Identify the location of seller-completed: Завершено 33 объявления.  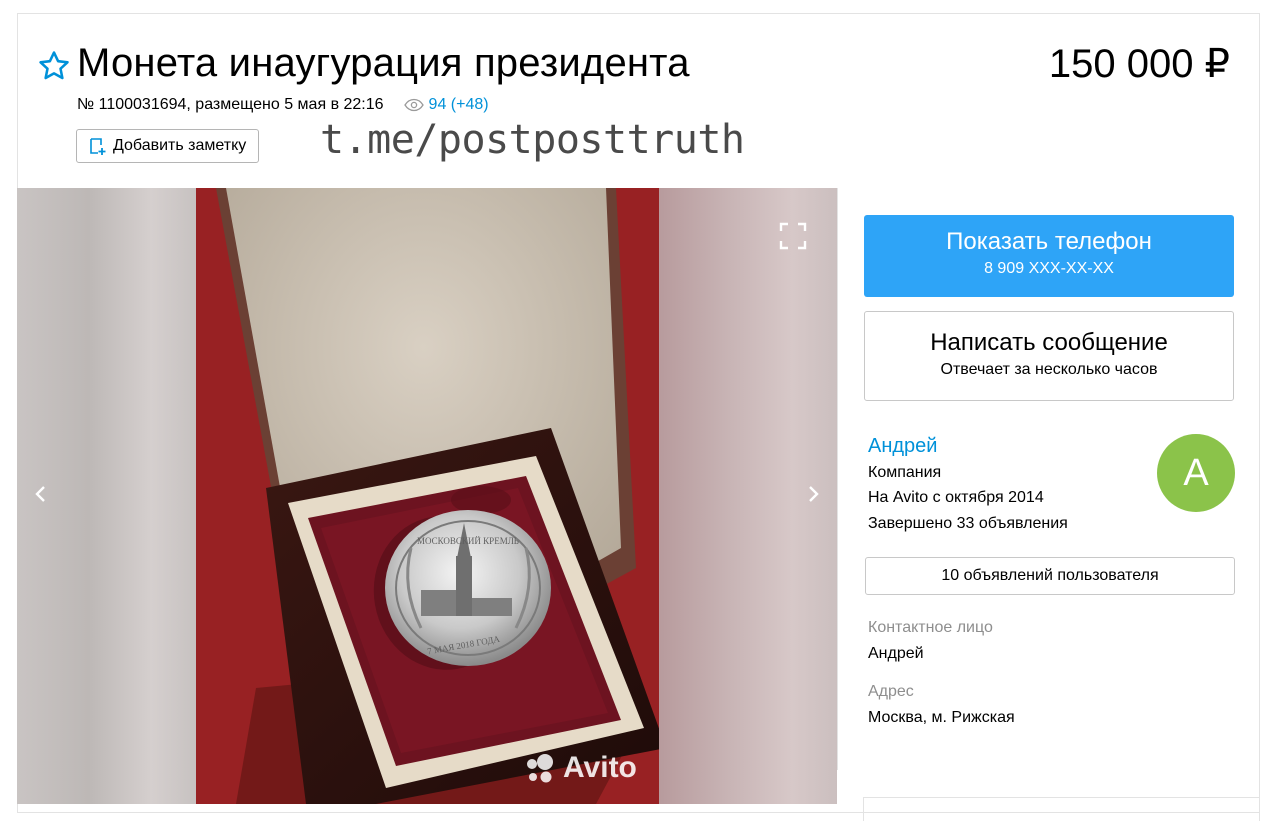
(968, 523).